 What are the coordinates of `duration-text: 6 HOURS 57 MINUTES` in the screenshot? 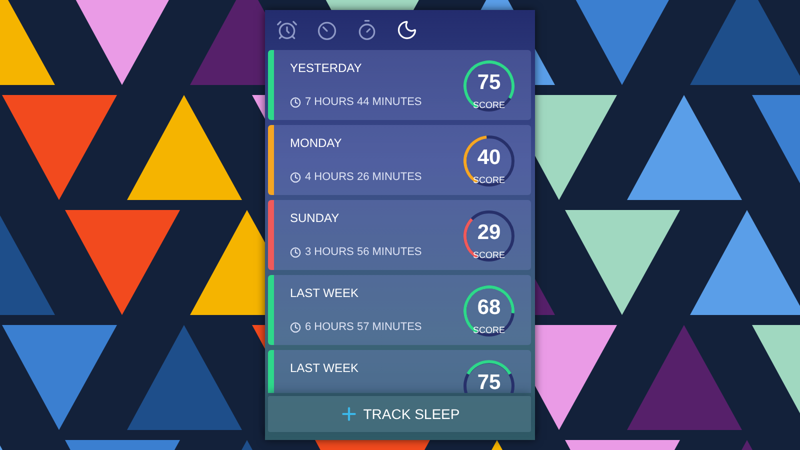 It's located at (363, 327).